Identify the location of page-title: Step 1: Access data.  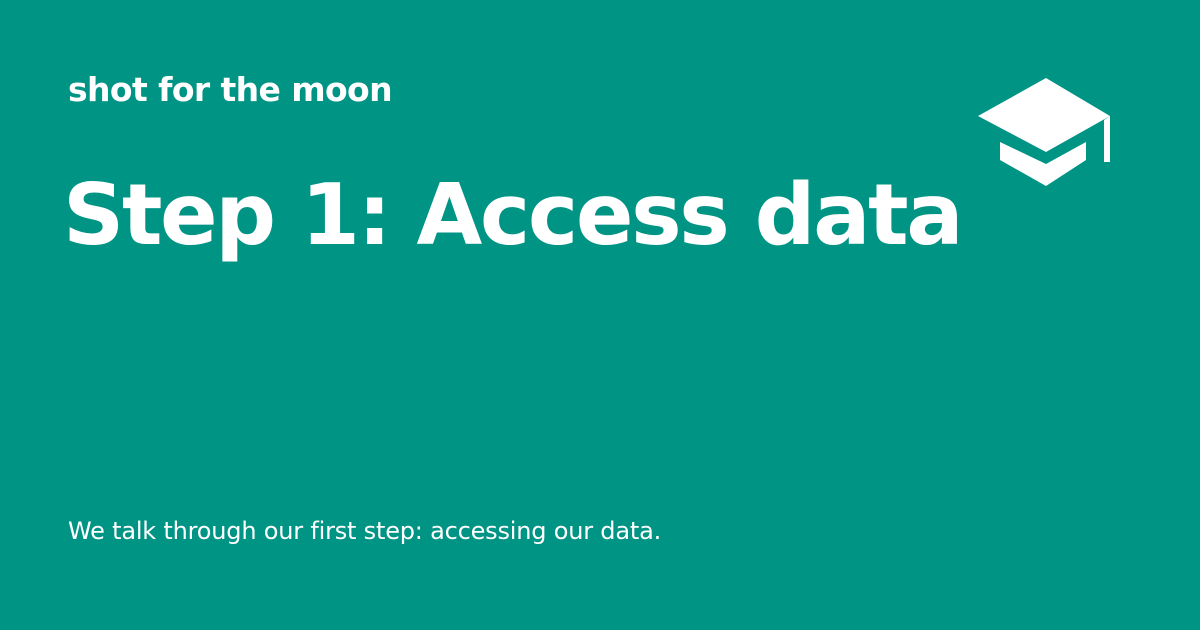
(513, 215).